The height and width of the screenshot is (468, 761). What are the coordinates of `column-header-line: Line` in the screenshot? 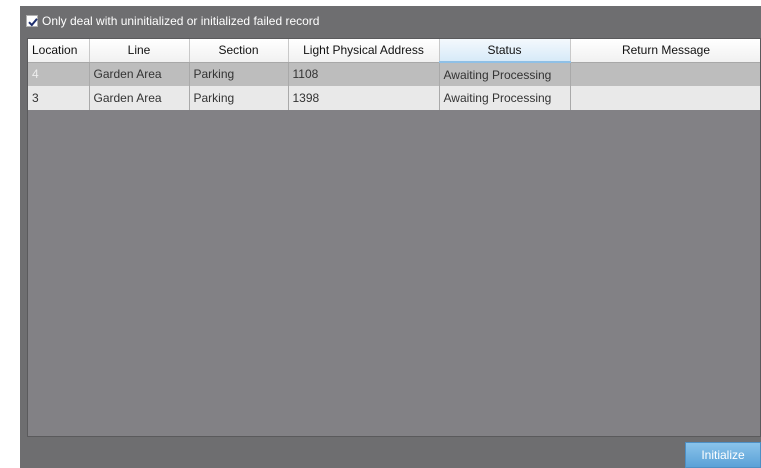 It's located at (139, 51).